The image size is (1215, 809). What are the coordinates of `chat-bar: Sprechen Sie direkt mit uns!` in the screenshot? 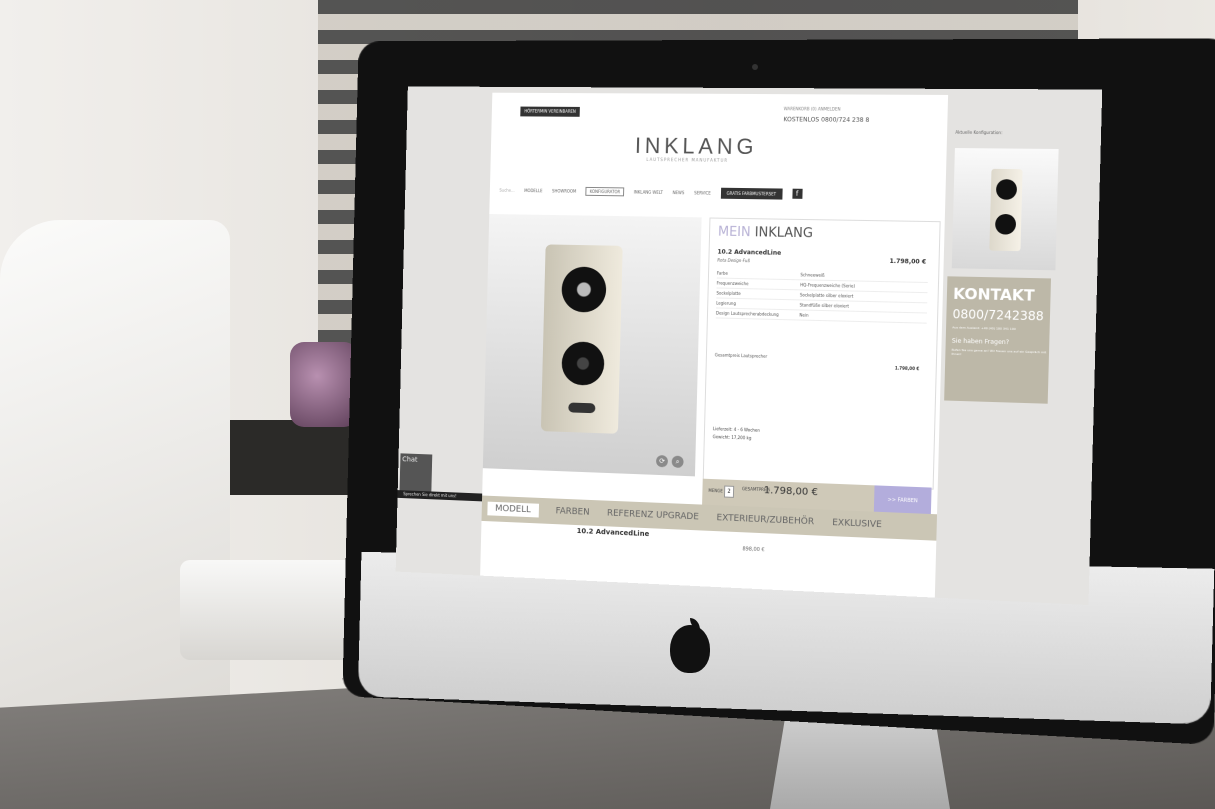 It's located at (440, 496).